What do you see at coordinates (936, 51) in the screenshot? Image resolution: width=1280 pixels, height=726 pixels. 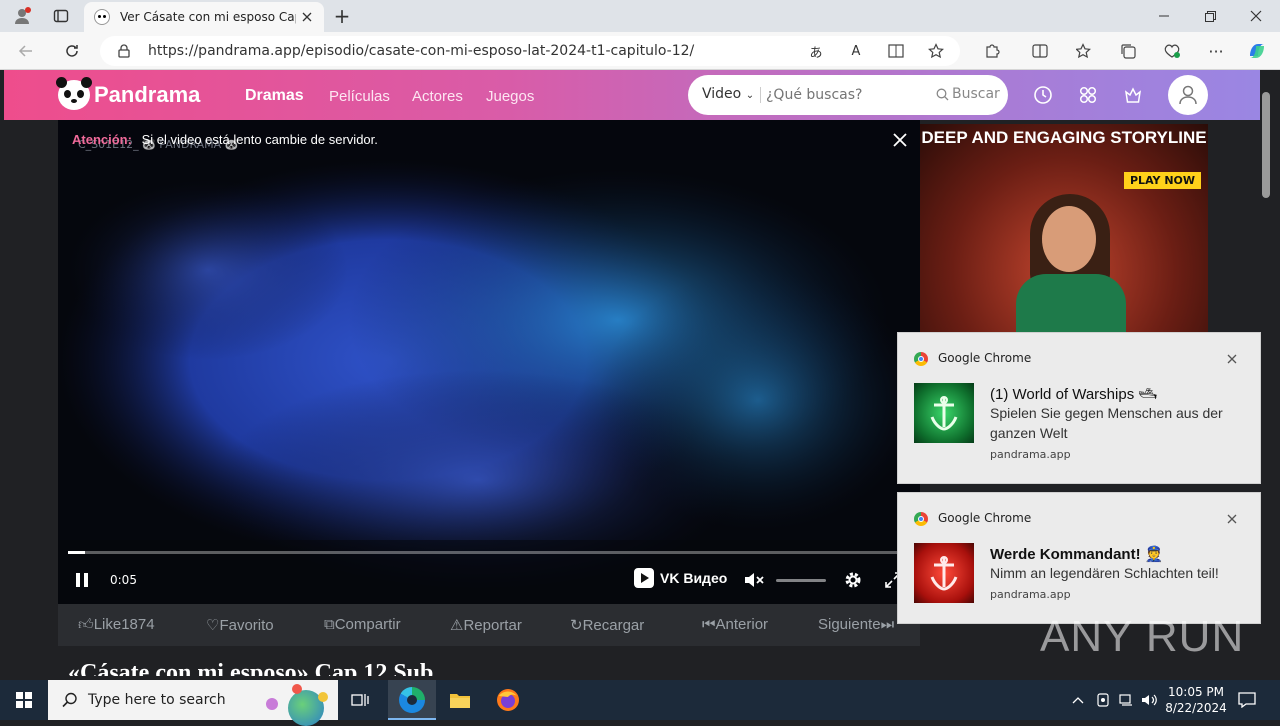 I see `favorite-star-icon` at bounding box center [936, 51].